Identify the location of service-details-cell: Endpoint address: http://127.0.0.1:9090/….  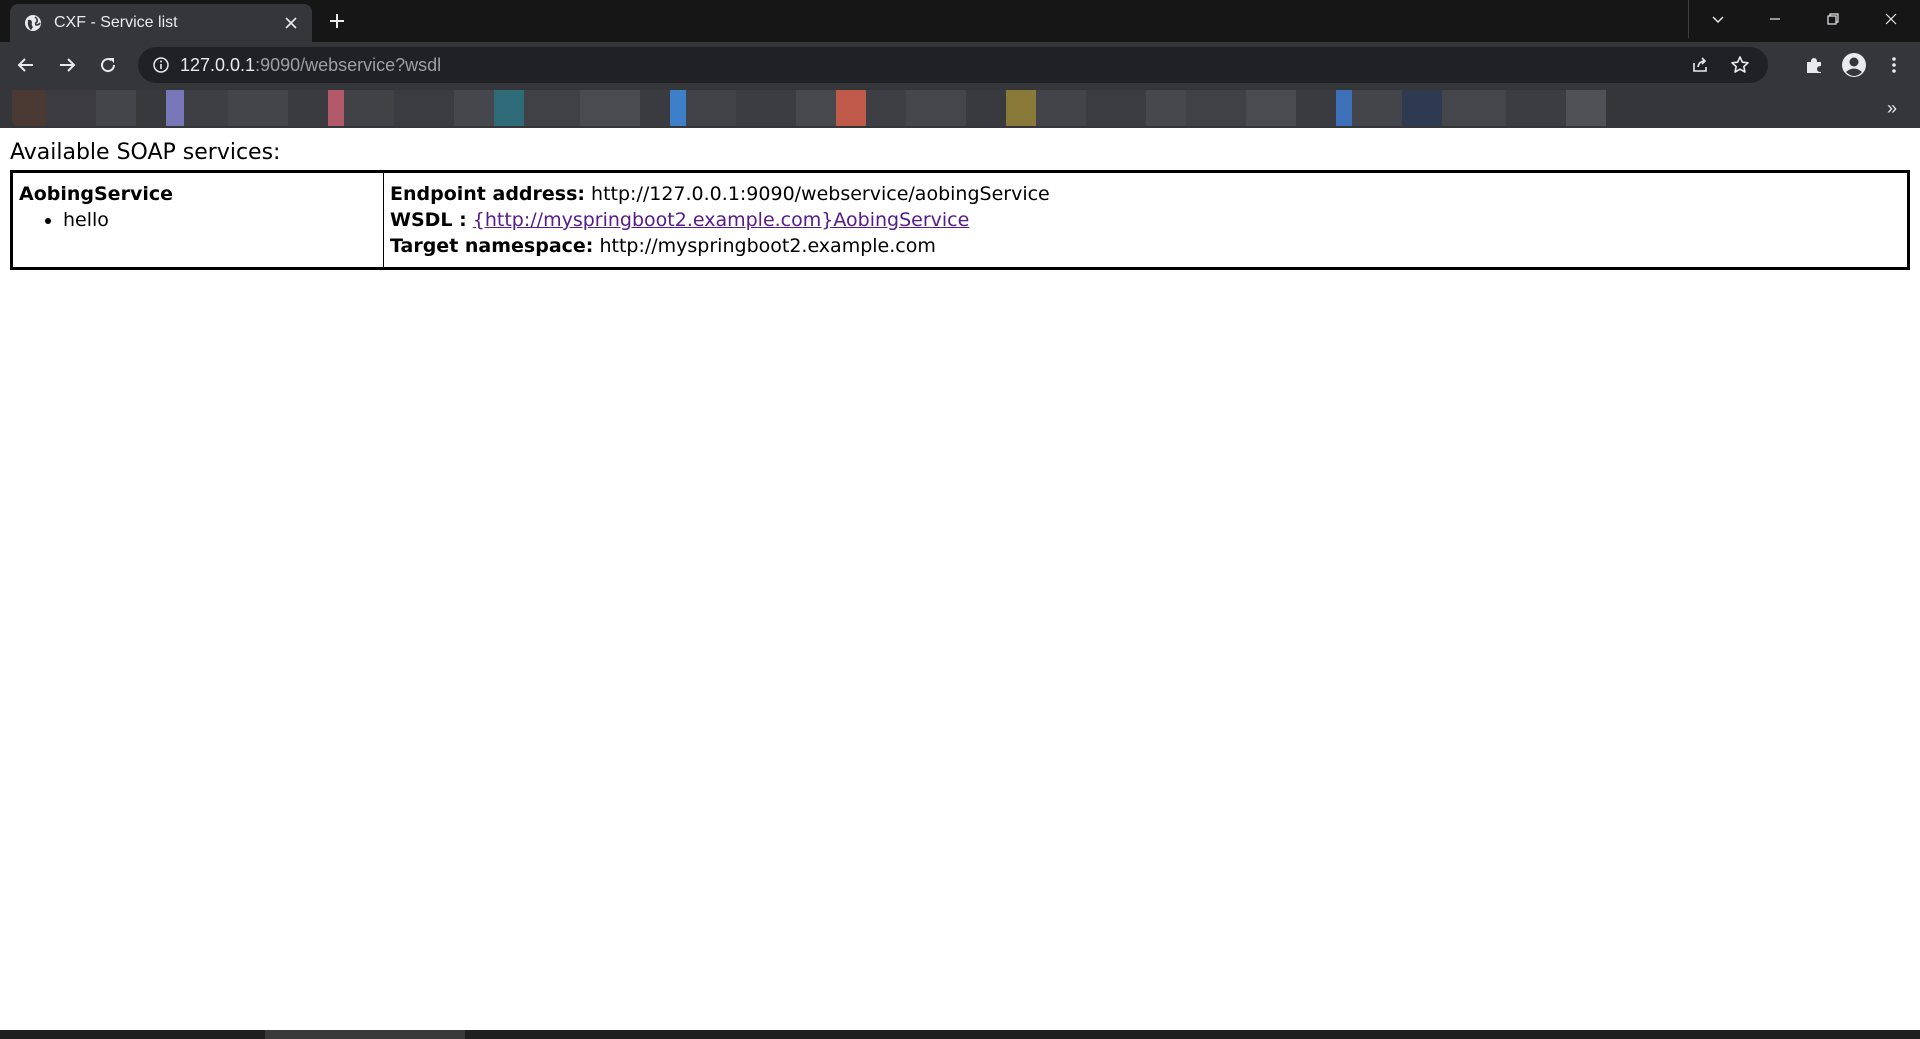
(1146, 220).